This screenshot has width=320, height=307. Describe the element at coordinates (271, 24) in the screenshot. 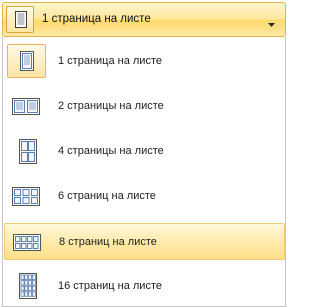

I see `dropdown-arrow-icon` at that location.